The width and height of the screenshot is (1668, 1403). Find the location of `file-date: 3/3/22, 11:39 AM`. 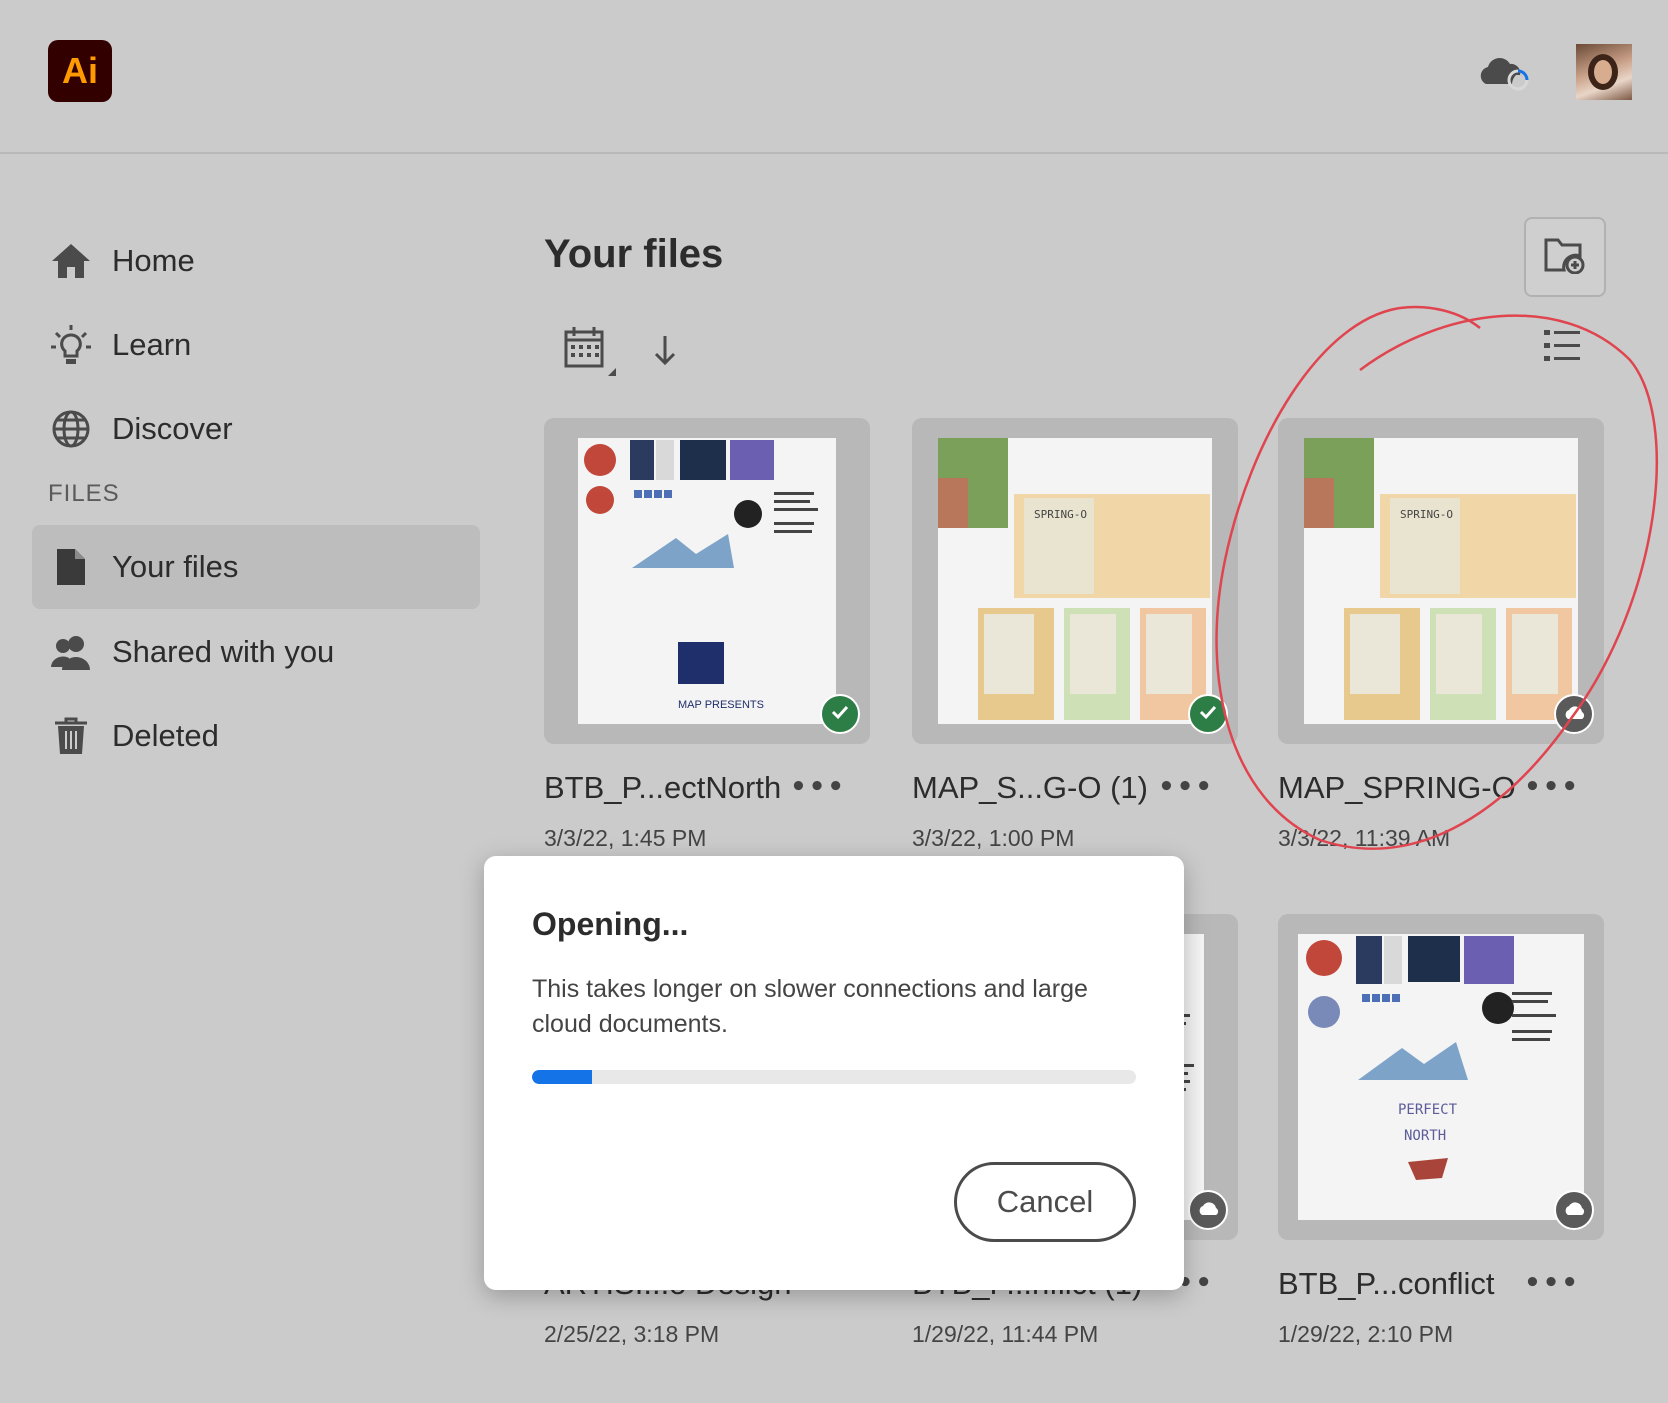

file-date: 3/3/22, 11:39 AM is located at coordinates (1364, 838).